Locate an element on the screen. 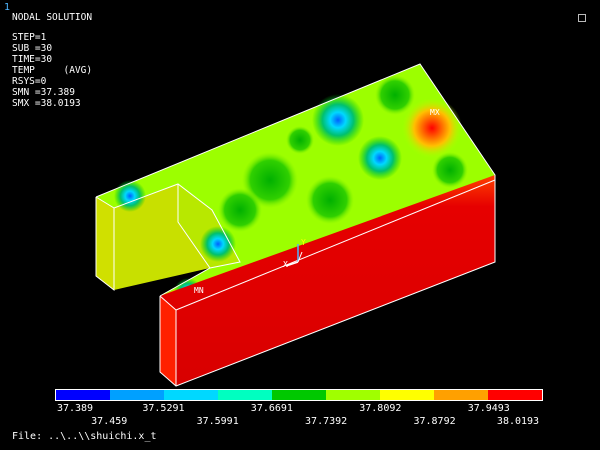 This screenshot has width=600, height=450. legend-tick-label: 37.459 is located at coordinates (109, 421).